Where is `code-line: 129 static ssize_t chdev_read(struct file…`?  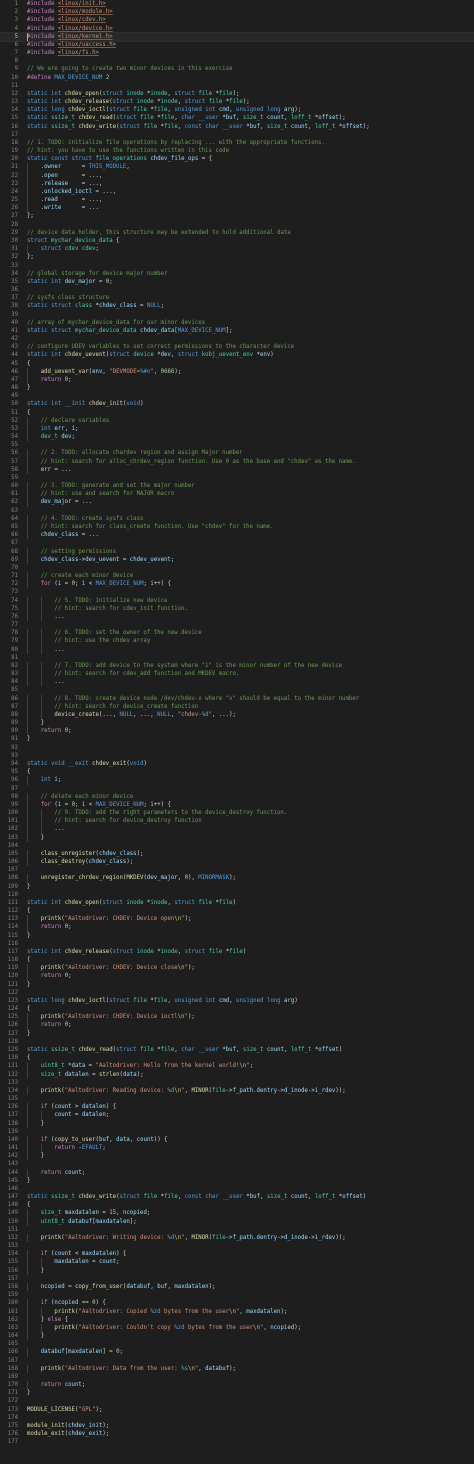
code-line: 129 static ssize_t chdev_read(struct file… is located at coordinates (237, 1050).